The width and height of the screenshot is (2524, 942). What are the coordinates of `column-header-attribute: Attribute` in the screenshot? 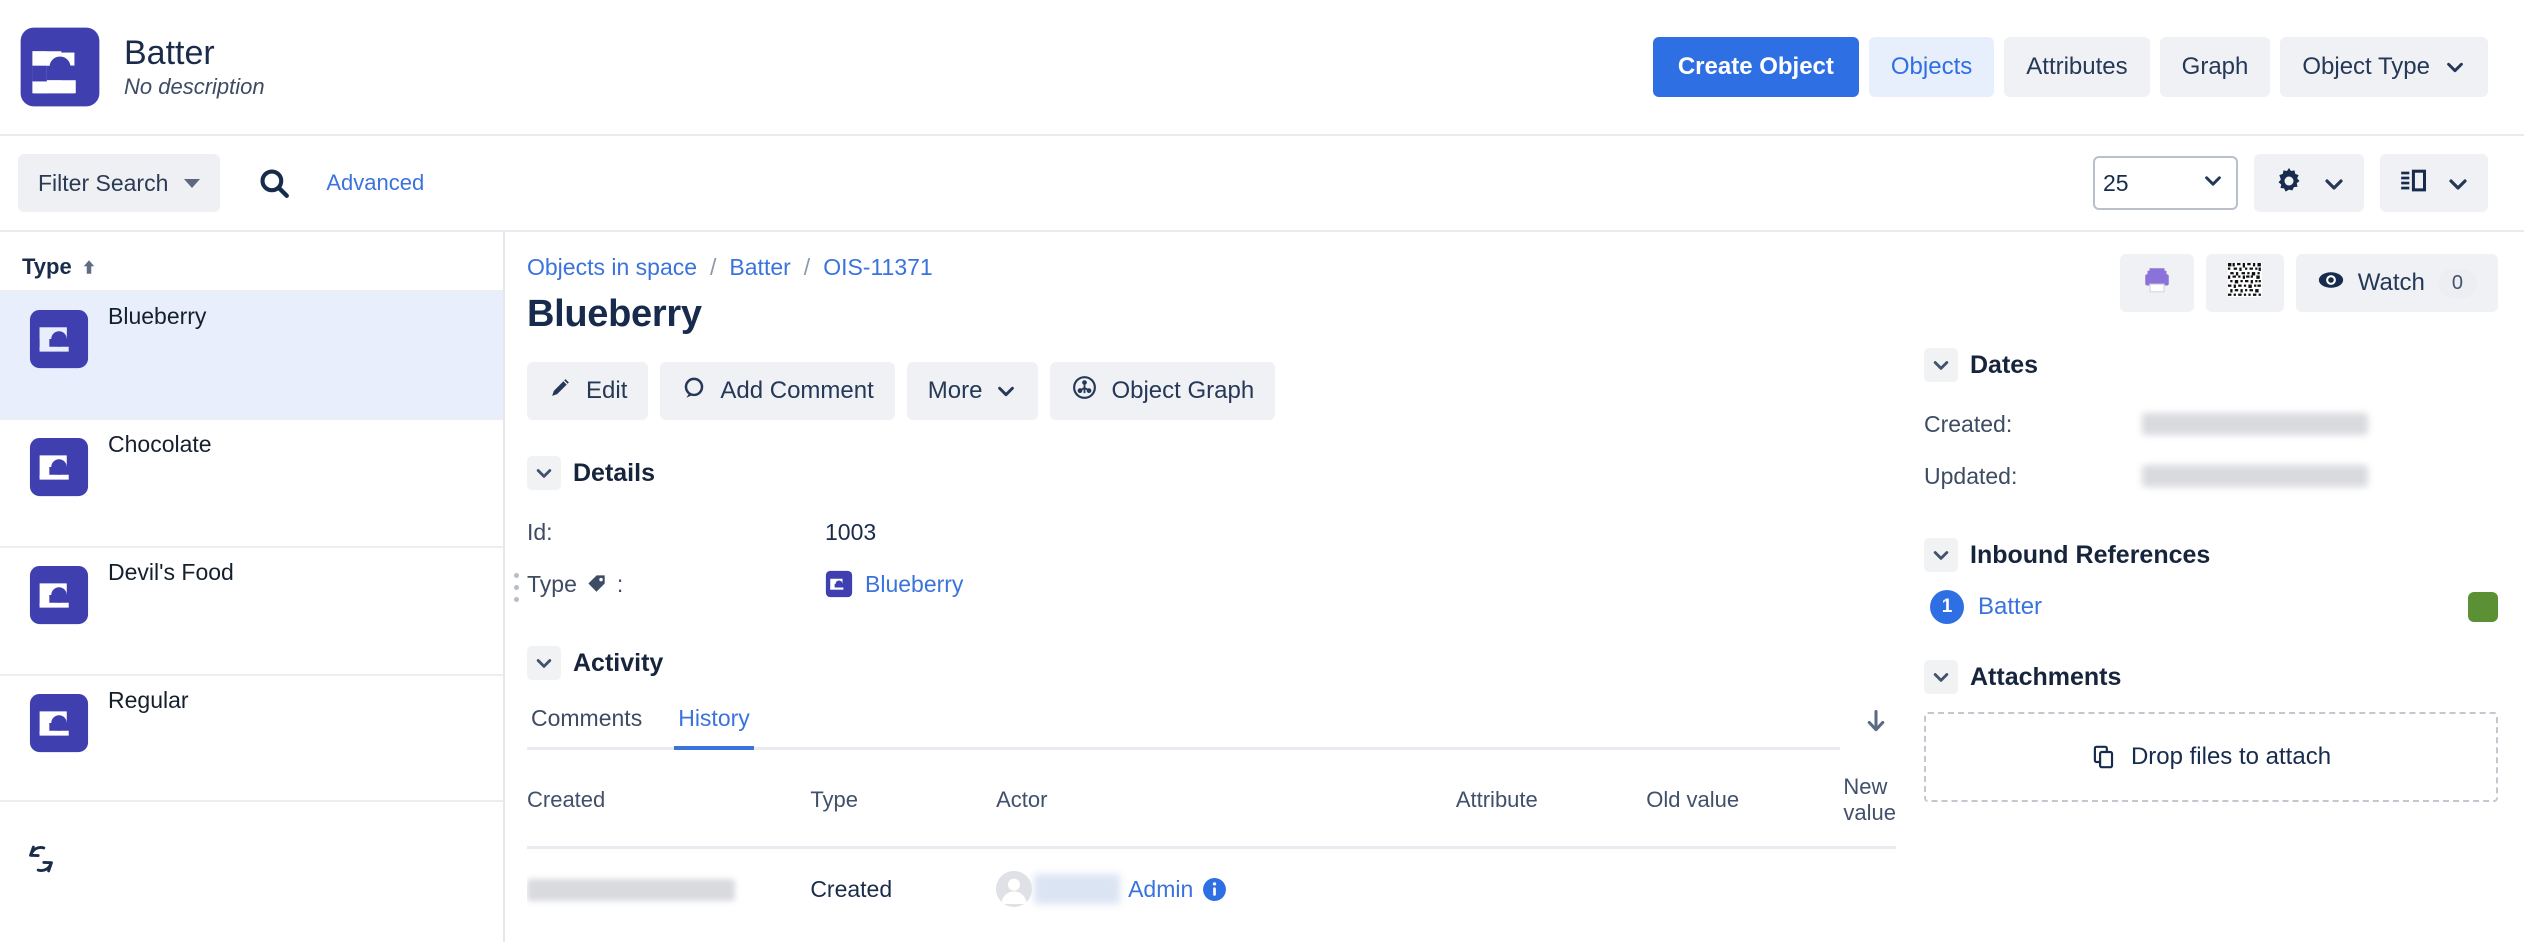 It's located at (1551, 811).